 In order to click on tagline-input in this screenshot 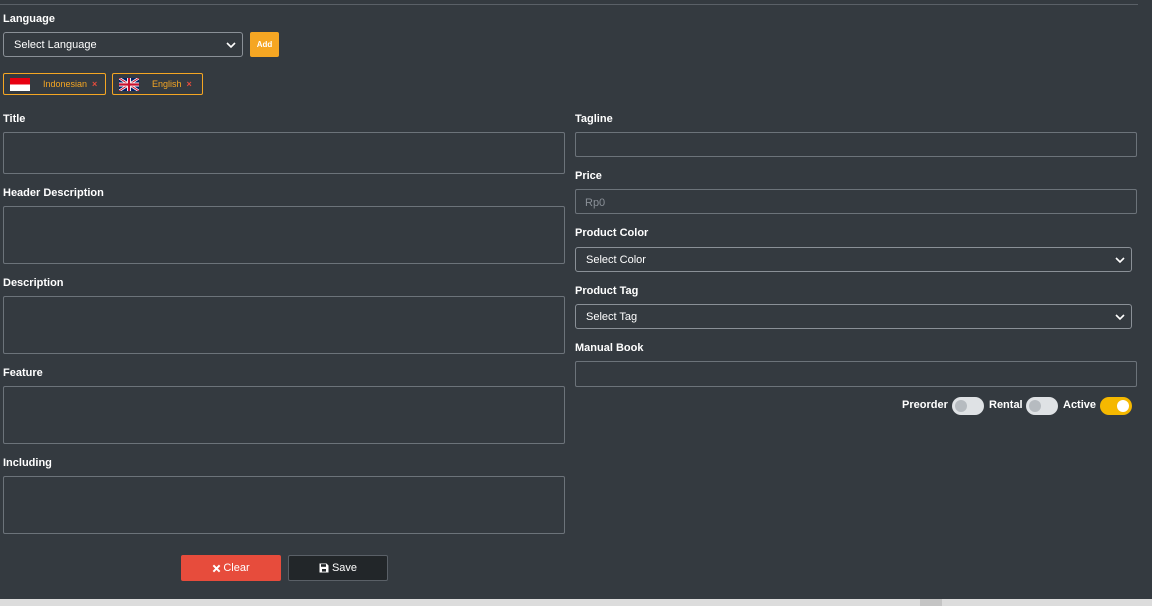, I will do `click(856, 144)`.